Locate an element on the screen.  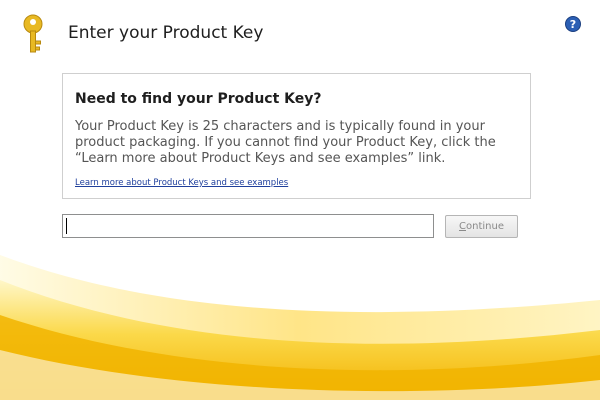
continue-button: Continue is located at coordinates (481, 226).